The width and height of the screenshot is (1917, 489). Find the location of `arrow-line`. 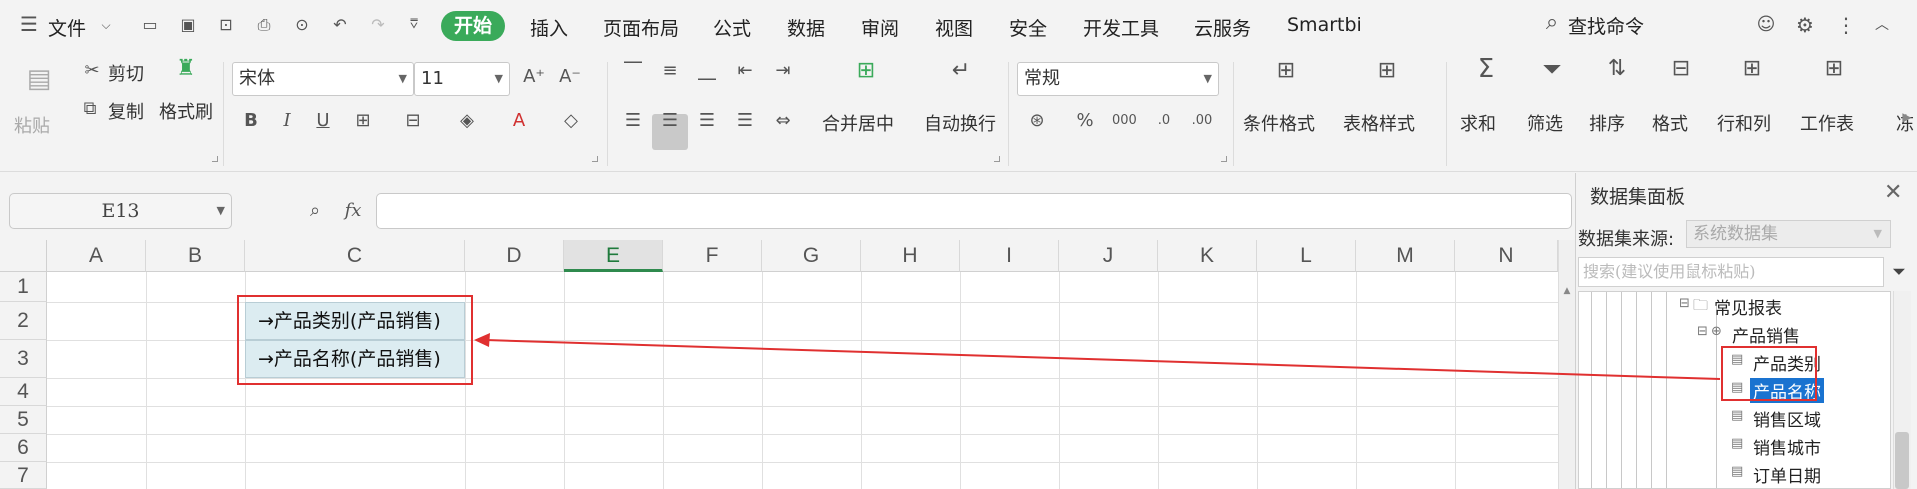

arrow-line is located at coordinates (1103, 359).